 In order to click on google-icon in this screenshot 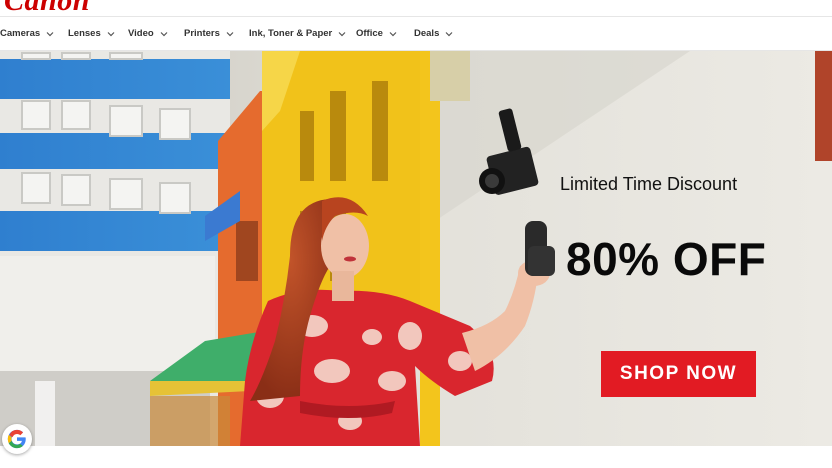, I will do `click(16, 439)`.